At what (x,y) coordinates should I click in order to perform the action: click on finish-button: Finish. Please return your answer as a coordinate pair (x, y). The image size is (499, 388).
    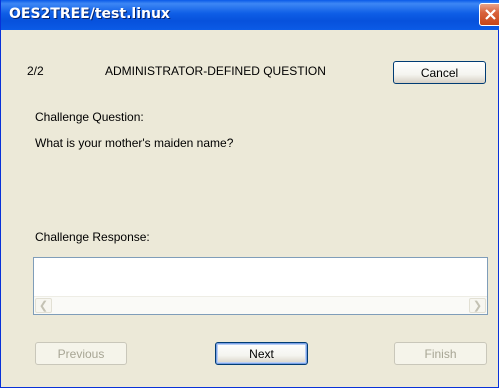
    Looking at the image, I should click on (440, 353).